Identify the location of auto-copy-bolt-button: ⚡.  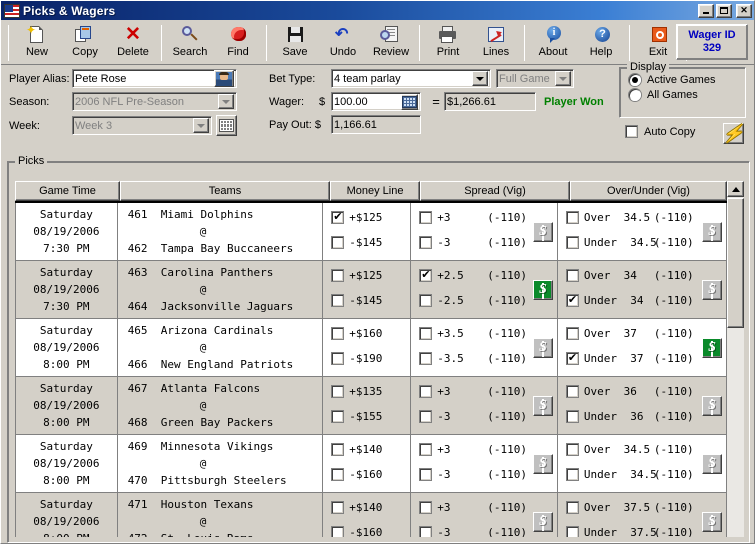
(733, 133).